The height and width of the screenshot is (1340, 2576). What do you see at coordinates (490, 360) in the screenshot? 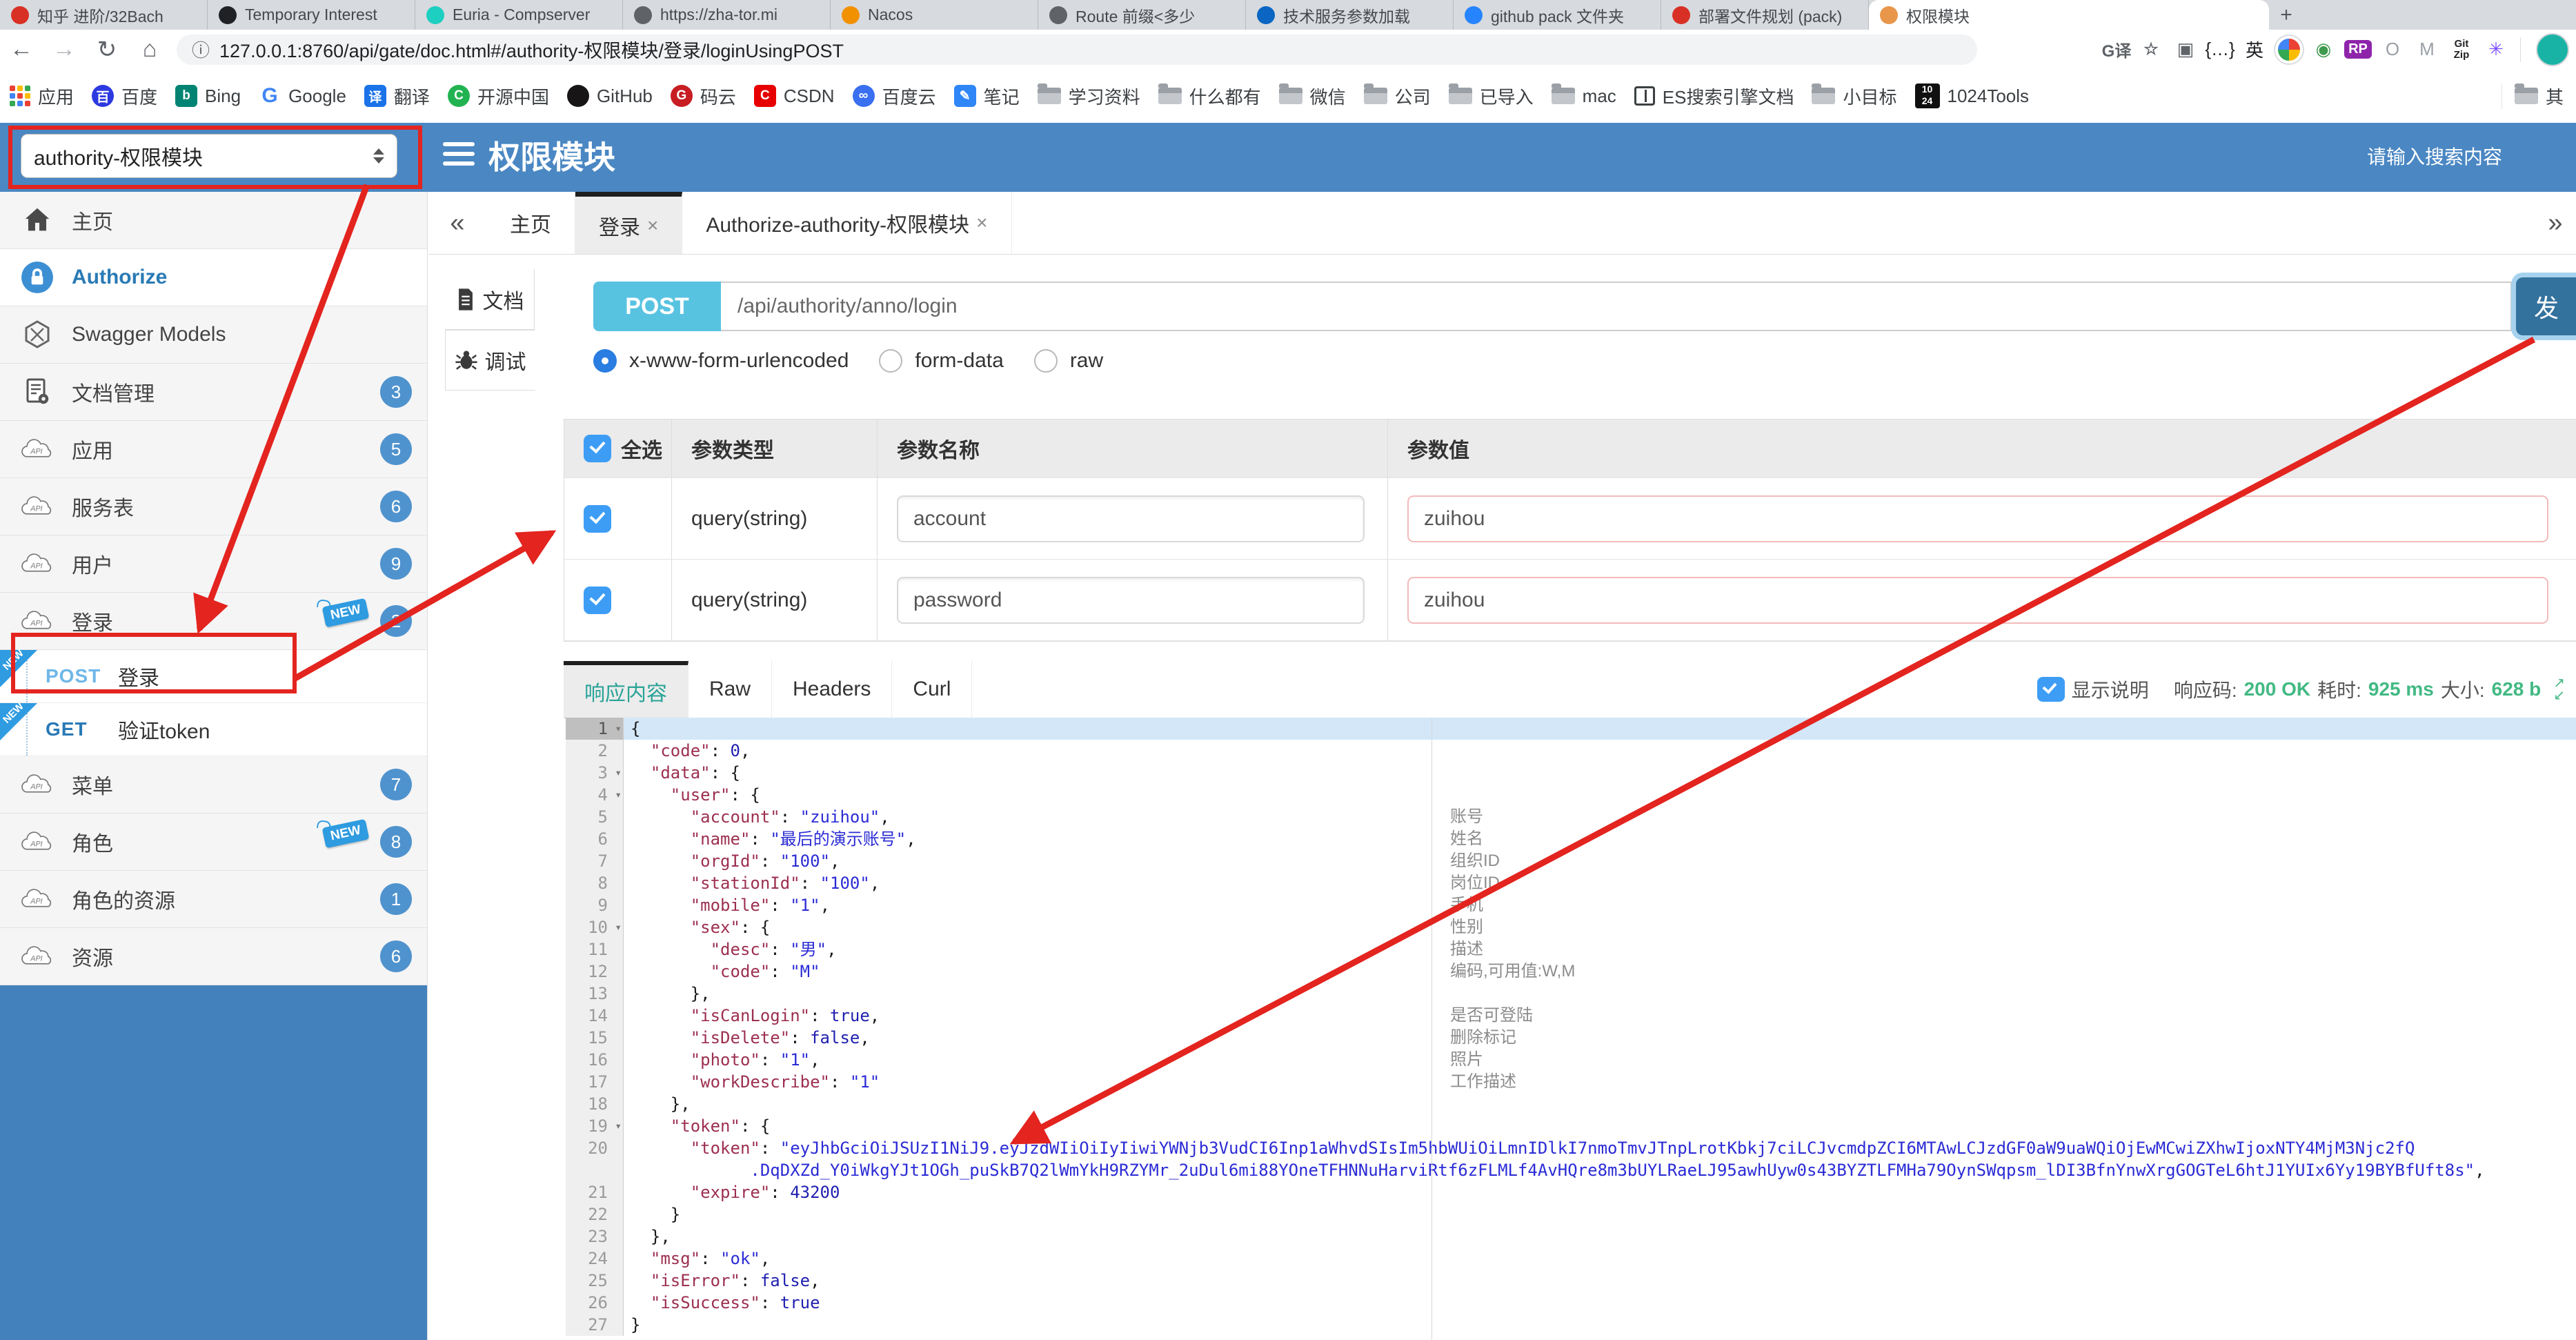
I see `rail-tab-debug: 调试` at bounding box center [490, 360].